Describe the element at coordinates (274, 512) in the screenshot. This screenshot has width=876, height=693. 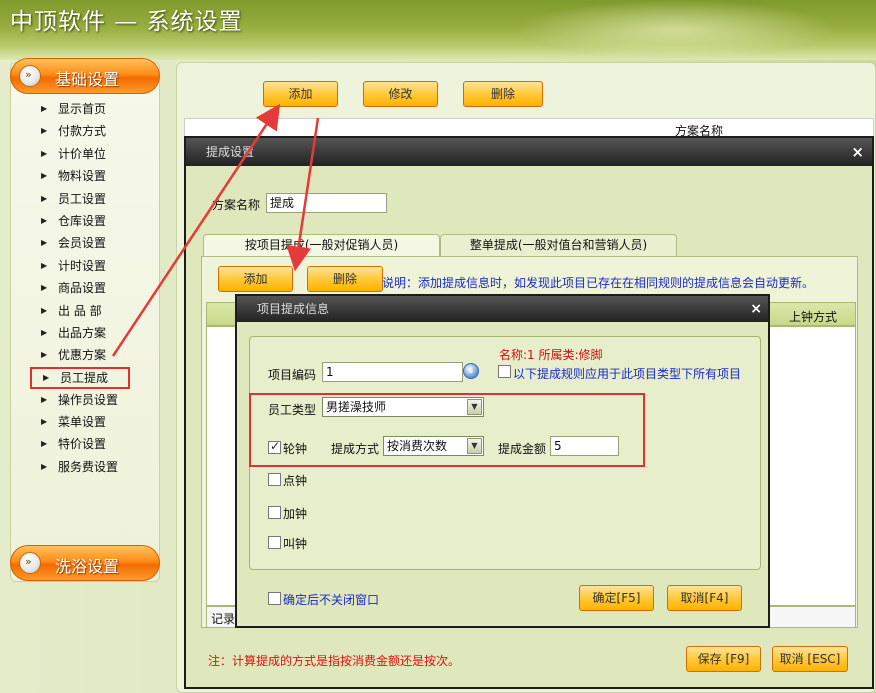
I see `extra-checkbox` at that location.